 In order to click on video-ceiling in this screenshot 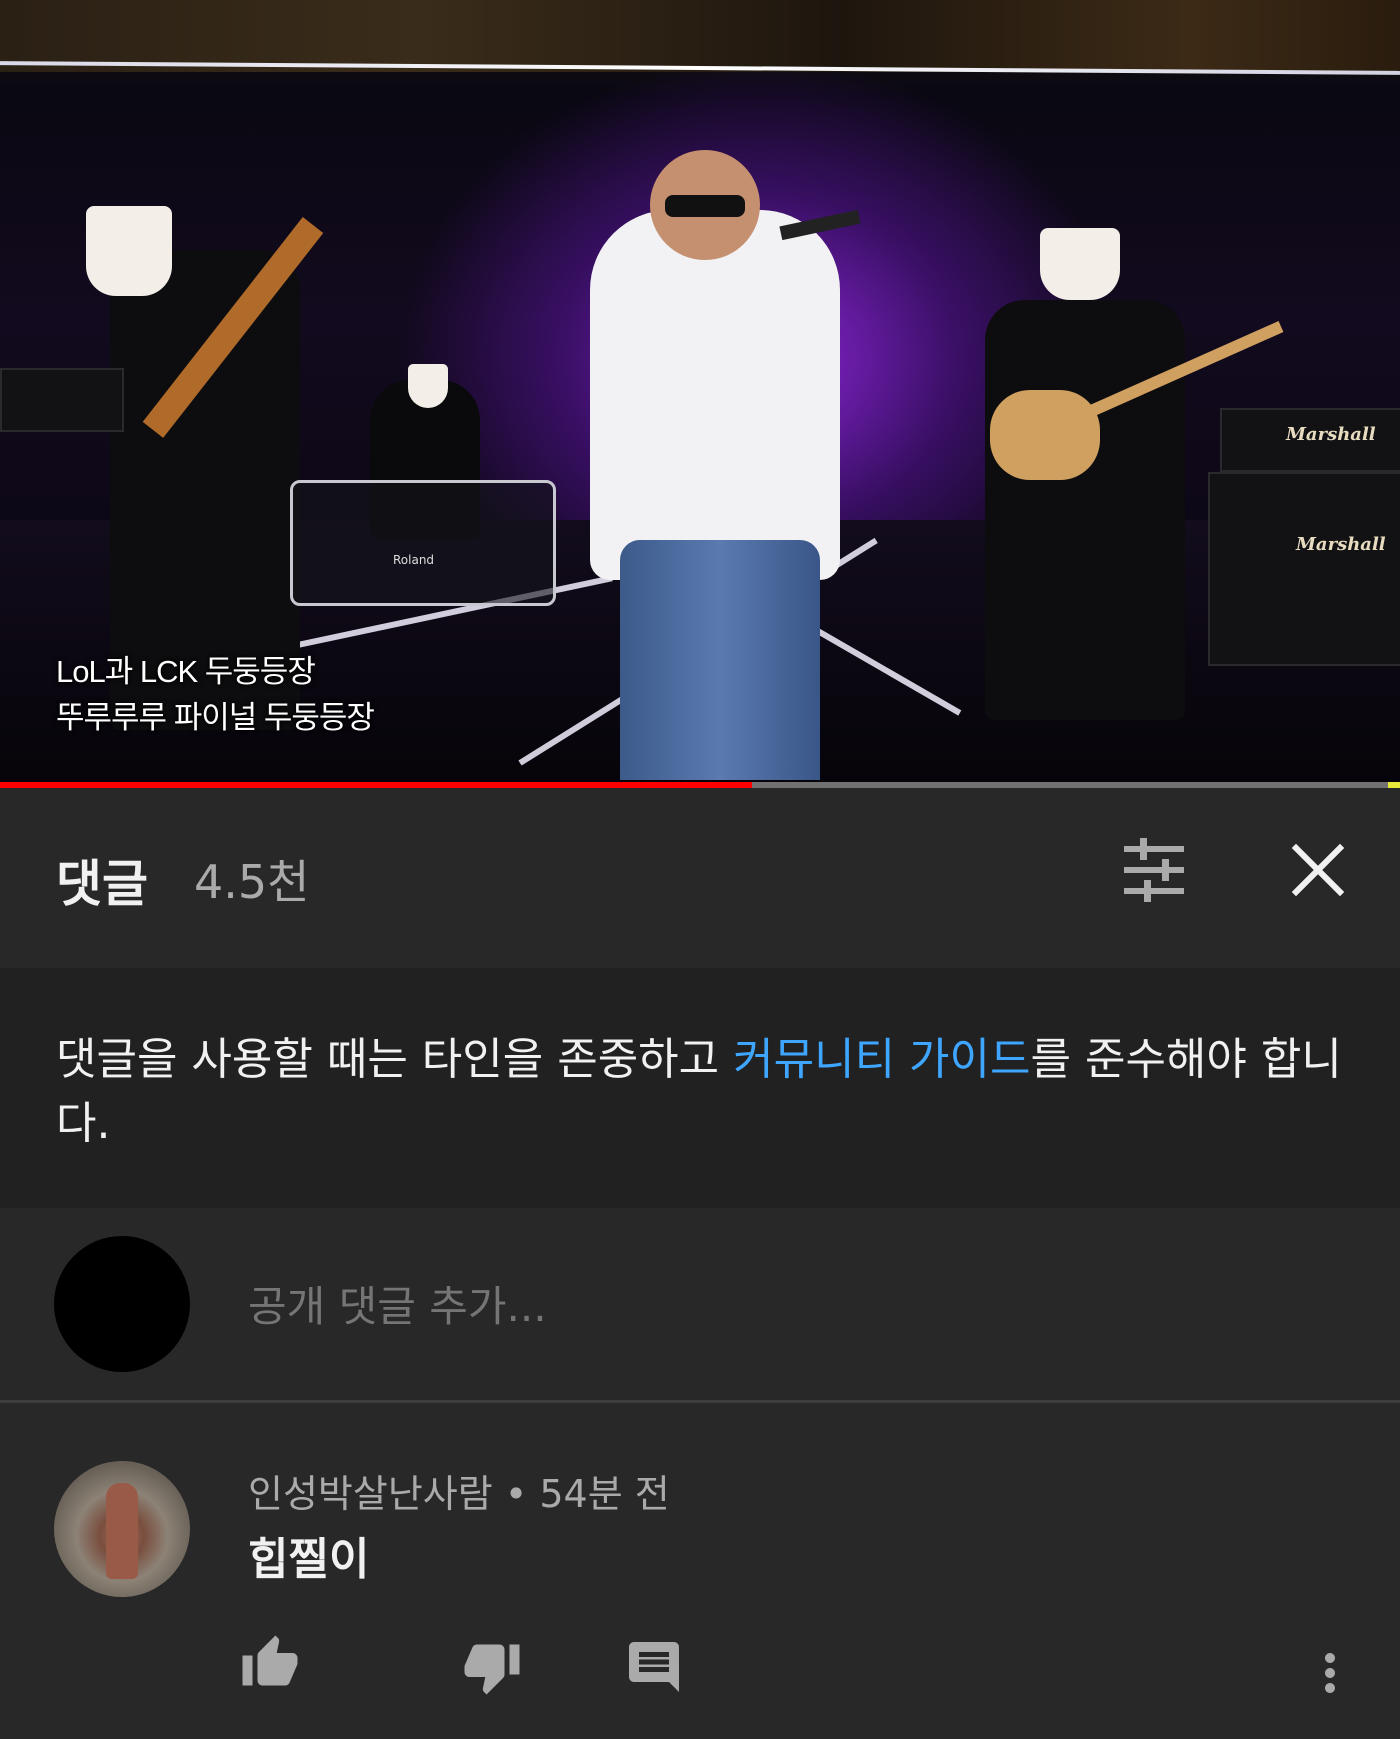, I will do `click(700, 36)`.